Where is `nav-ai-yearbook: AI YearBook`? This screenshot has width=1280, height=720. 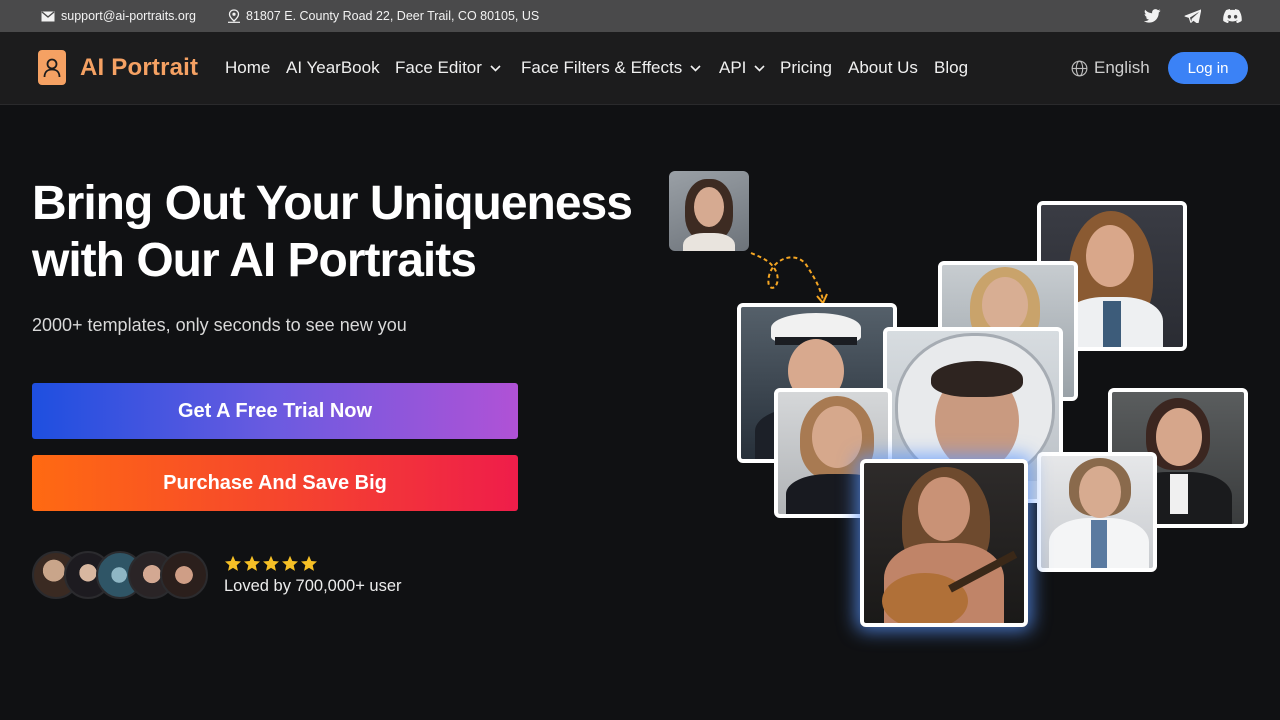
nav-ai-yearbook: AI YearBook is located at coordinates (333, 68).